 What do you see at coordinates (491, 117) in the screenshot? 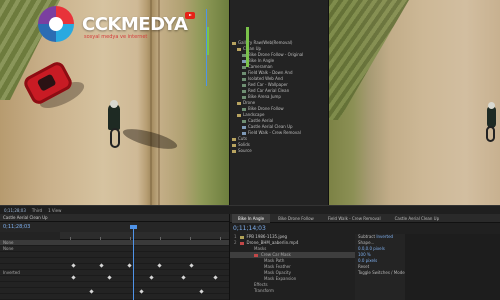
I see `cyclist` at bounding box center [491, 117].